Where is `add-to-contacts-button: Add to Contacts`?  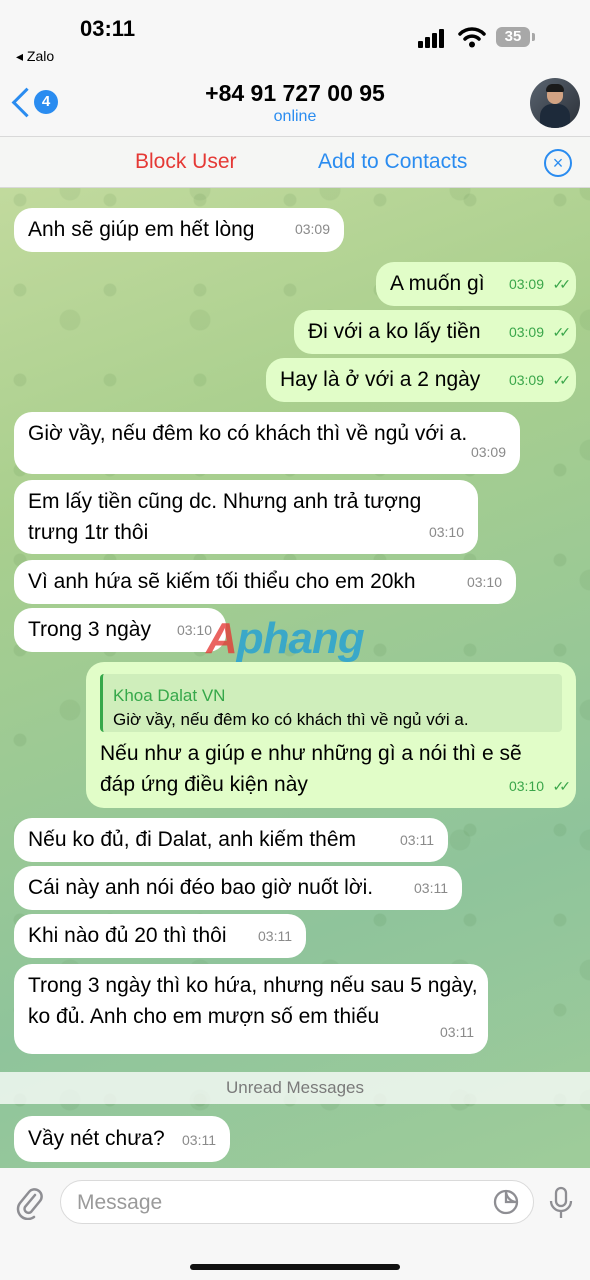
add-to-contacts-button: Add to Contacts is located at coordinates (392, 162).